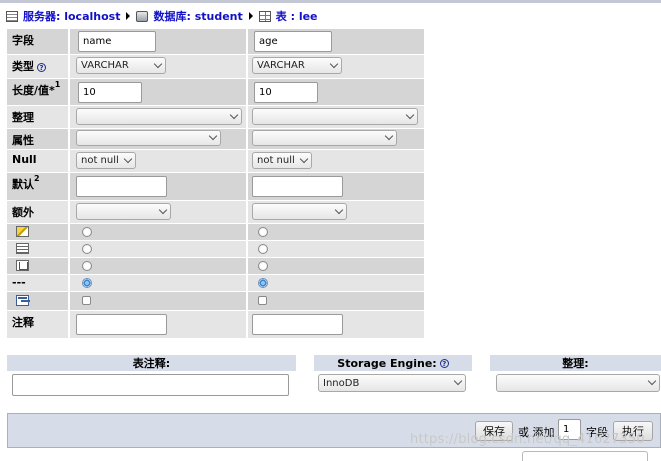 The image size is (661, 461). I want to click on footer-select-edge, so click(585, 456).